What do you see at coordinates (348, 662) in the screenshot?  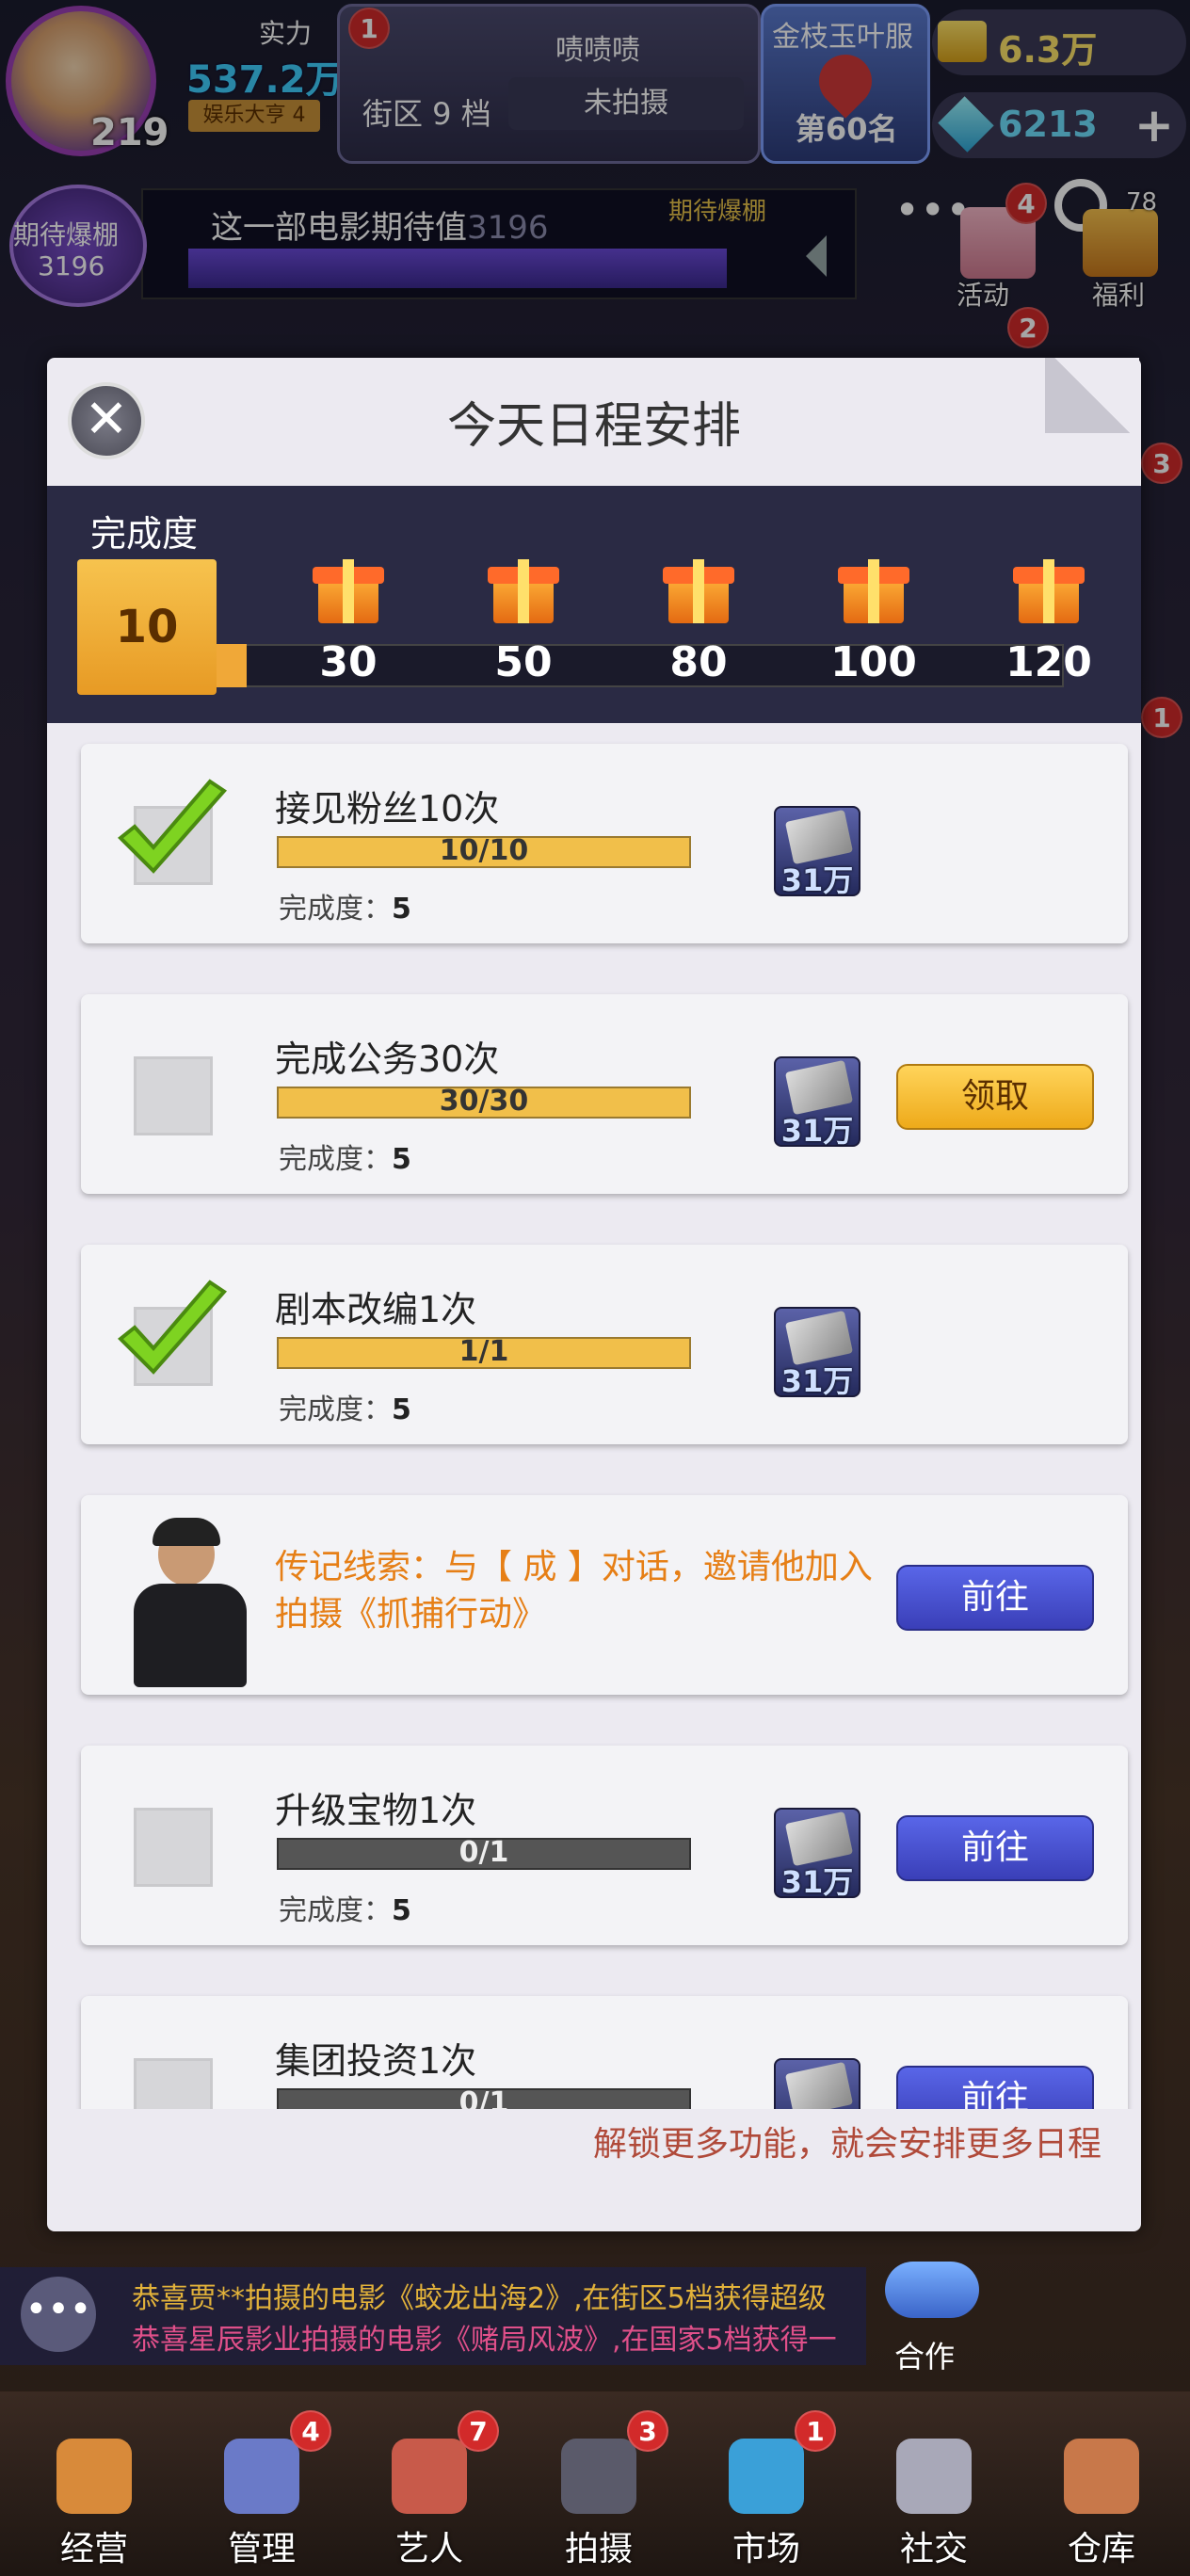 I see `milestone-label: 30` at bounding box center [348, 662].